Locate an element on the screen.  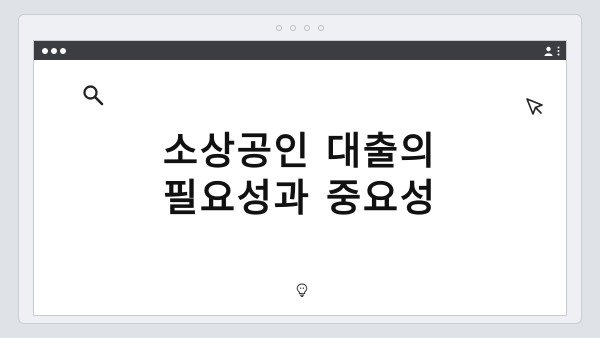
window-controls is located at coordinates (54, 50).